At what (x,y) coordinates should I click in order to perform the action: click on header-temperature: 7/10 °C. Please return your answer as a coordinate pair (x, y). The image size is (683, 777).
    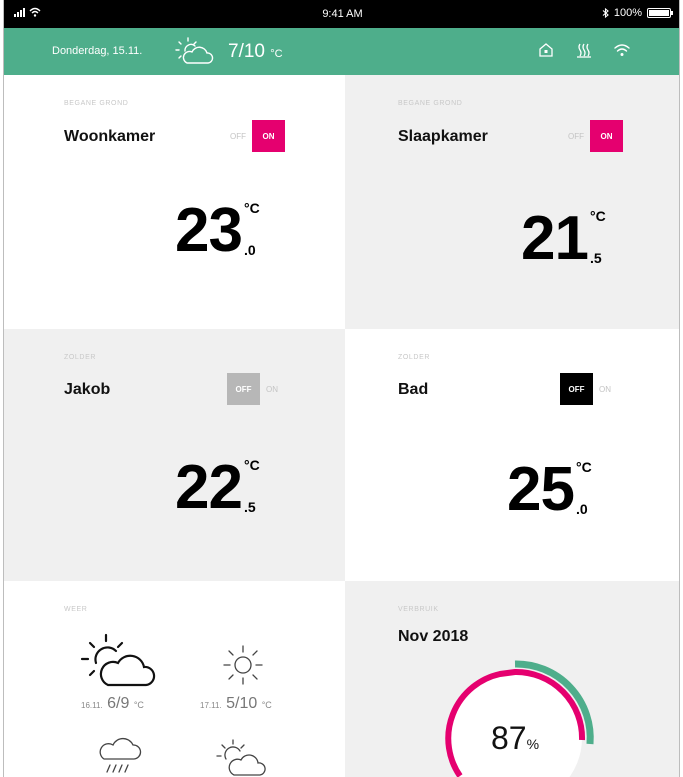
    Looking at the image, I should click on (255, 52).